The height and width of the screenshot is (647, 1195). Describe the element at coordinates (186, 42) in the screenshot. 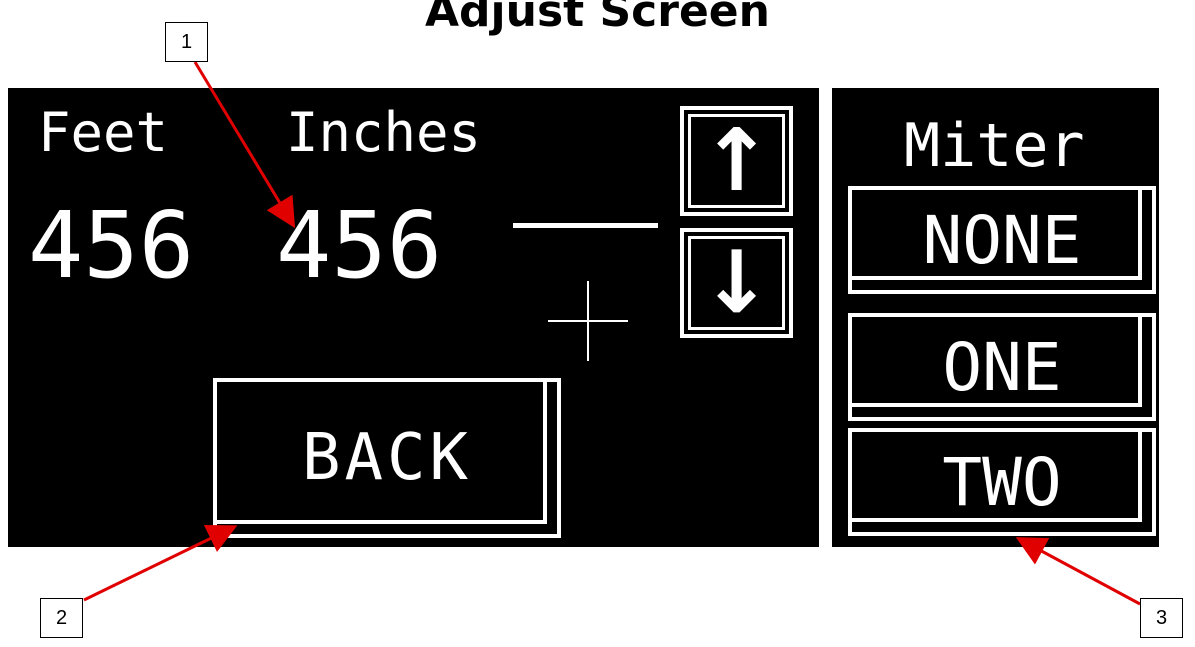

I see `callout-1: 1` at that location.